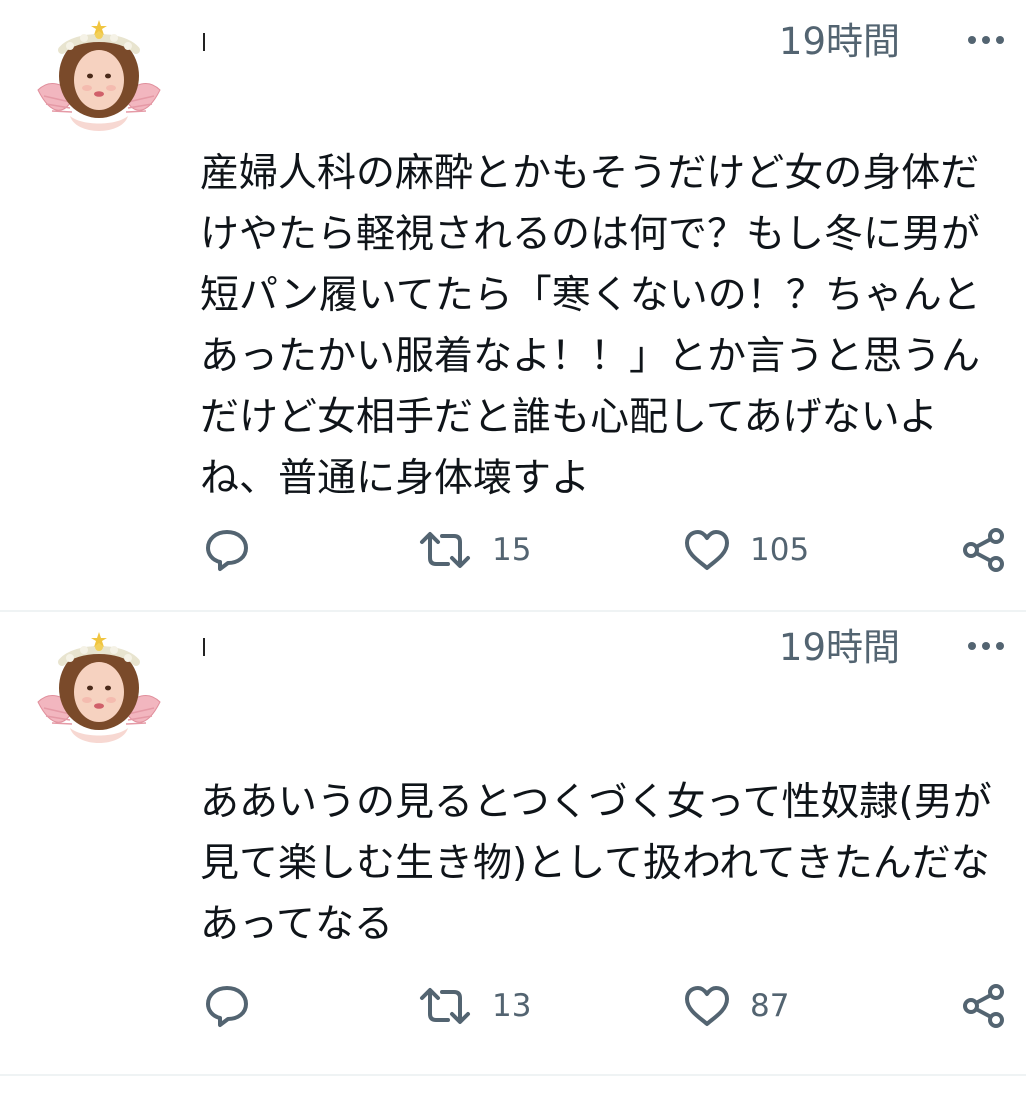 Image resolution: width=1026 pixels, height=1106 pixels. I want to click on retweet-button: 13, so click(473, 1006).